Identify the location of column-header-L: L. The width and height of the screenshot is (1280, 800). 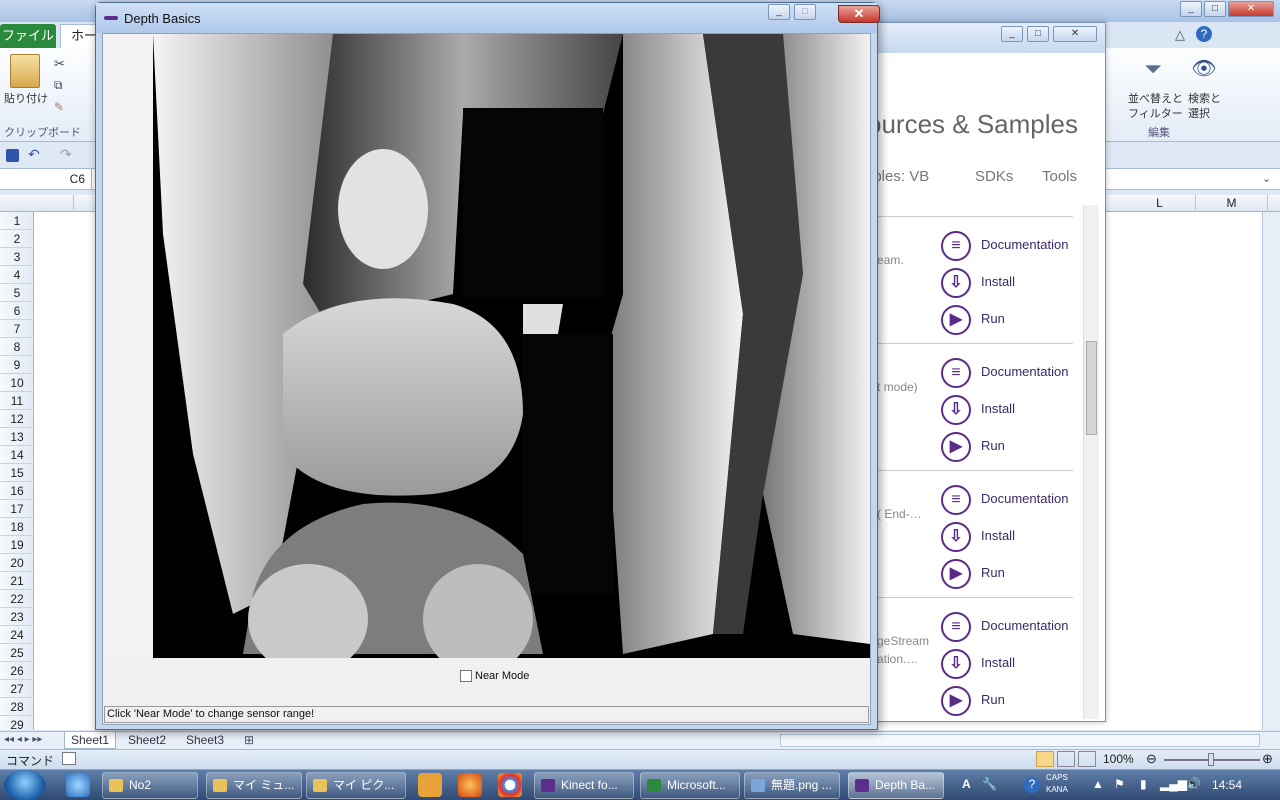
(1160, 203).